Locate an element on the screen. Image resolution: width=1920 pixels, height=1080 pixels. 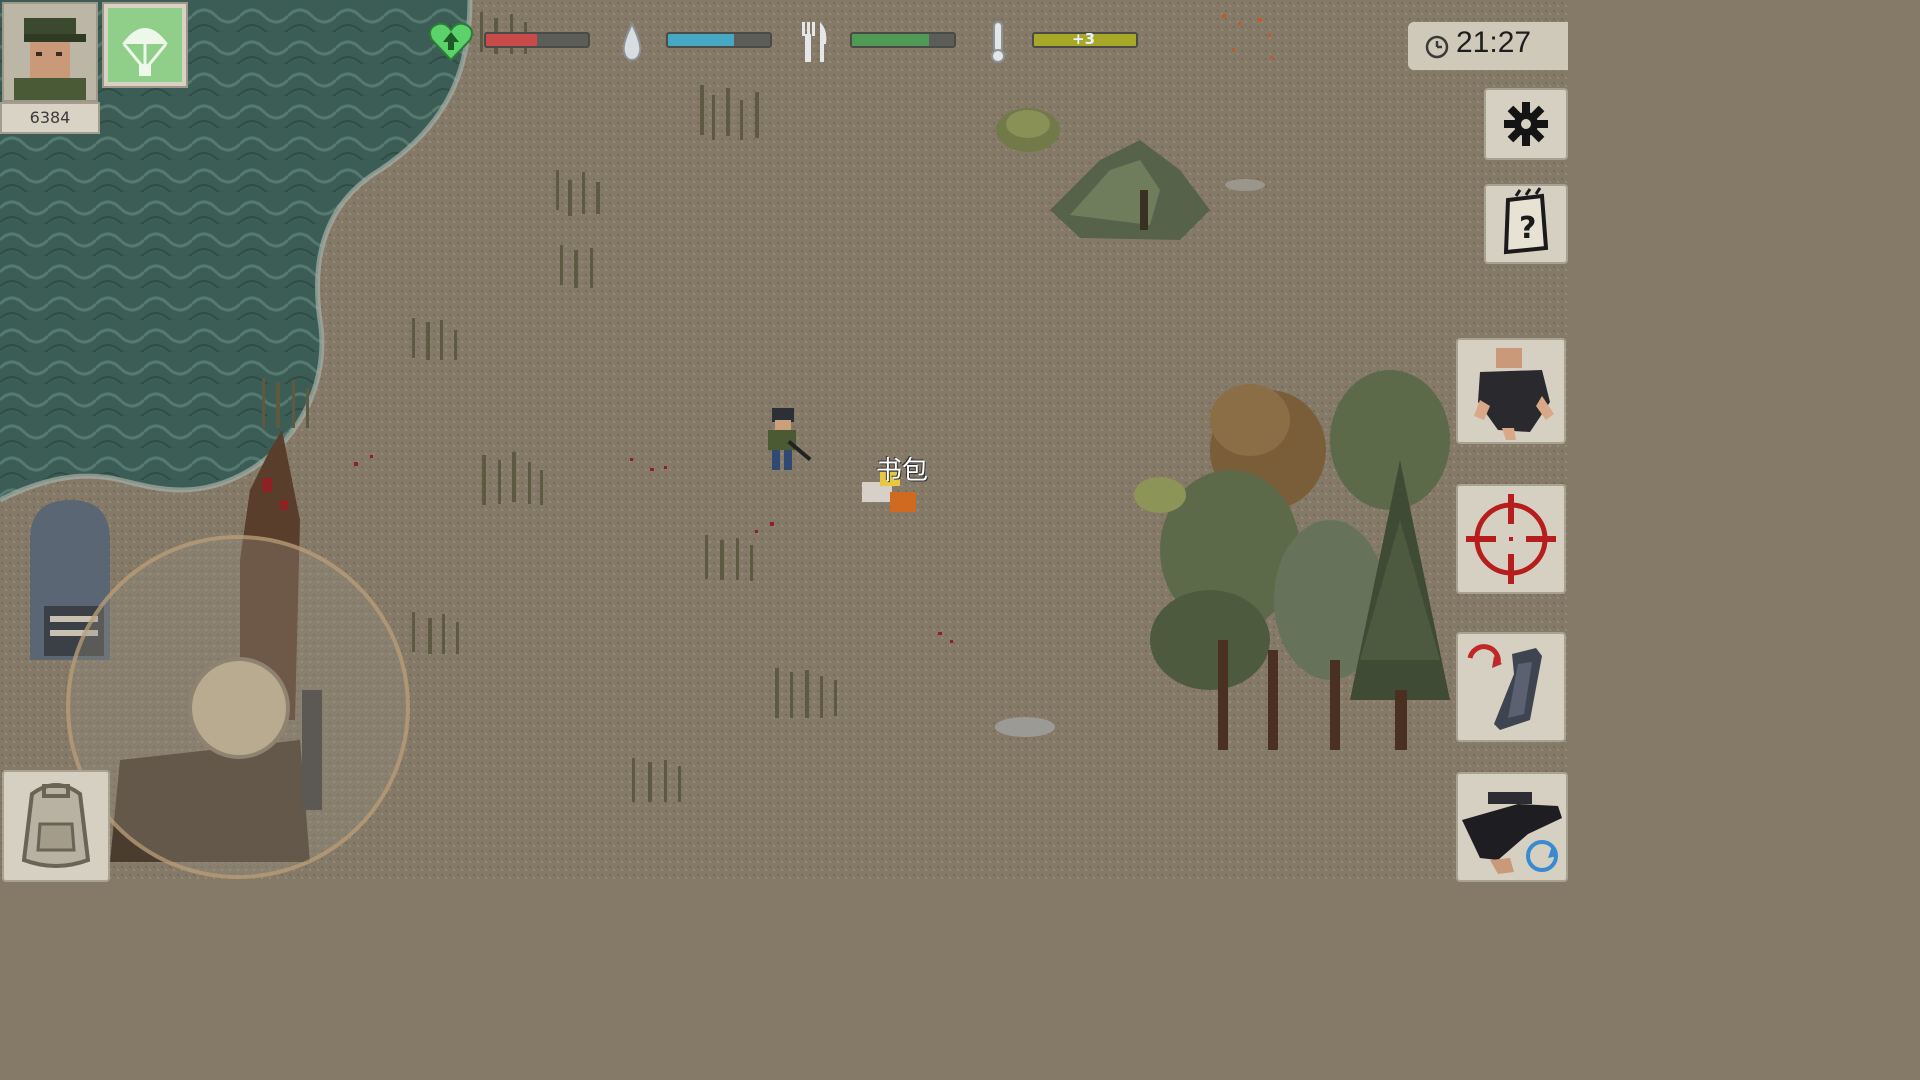
thermometer-icon is located at coordinates (998, 42).